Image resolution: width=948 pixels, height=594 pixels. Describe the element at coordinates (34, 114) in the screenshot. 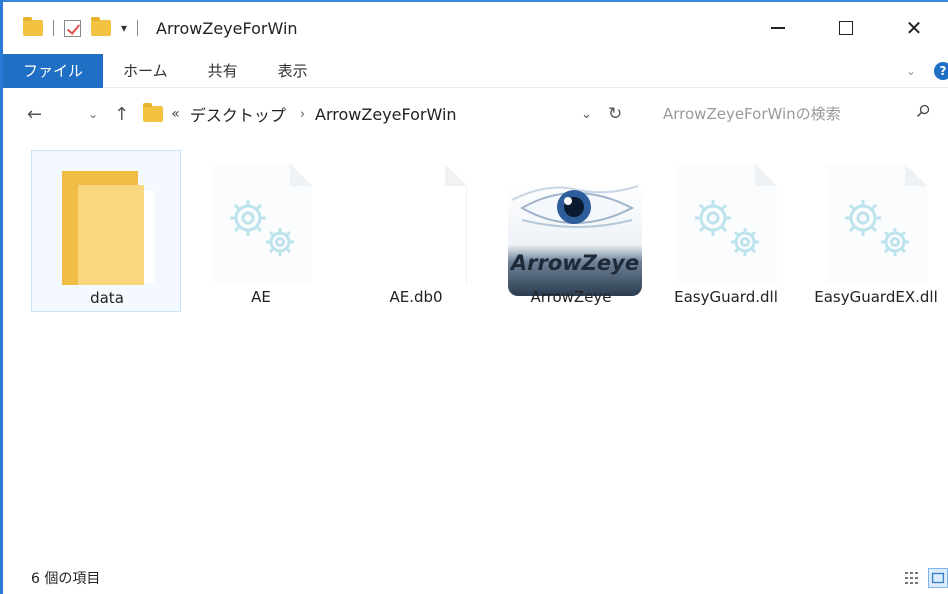

I see `back-button: ←` at that location.